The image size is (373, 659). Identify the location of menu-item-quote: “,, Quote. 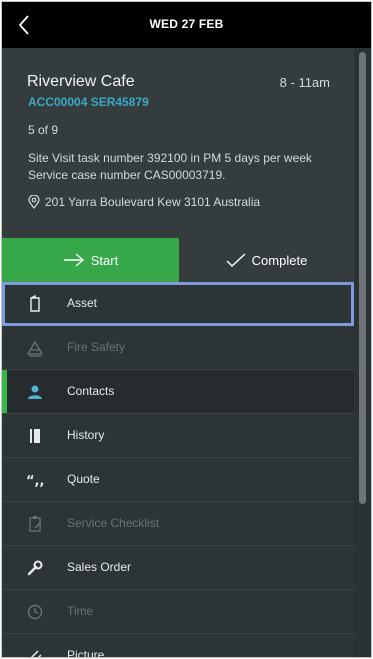
(178, 480).